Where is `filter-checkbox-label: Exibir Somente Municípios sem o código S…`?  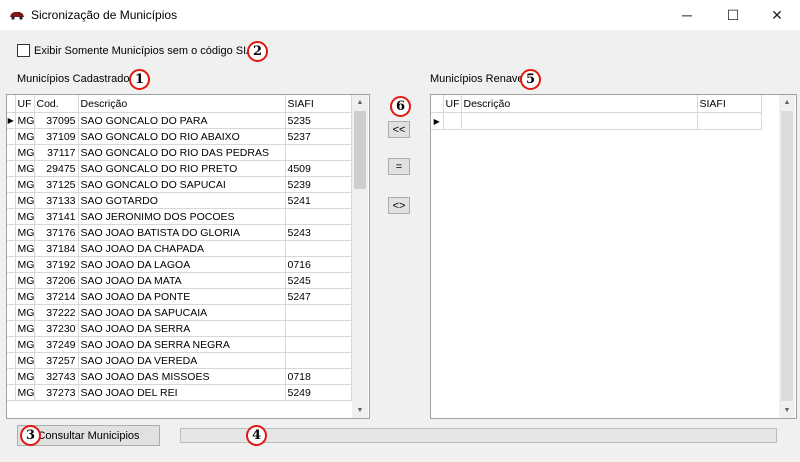
filter-checkbox-label: Exibir Somente Municípios sem o código S… is located at coordinates (149, 50).